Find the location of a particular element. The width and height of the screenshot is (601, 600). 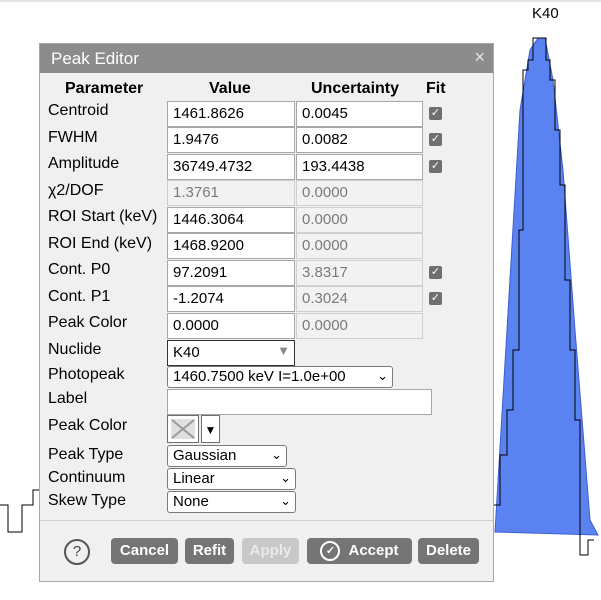

fitted-peak-area is located at coordinates (546, 286).